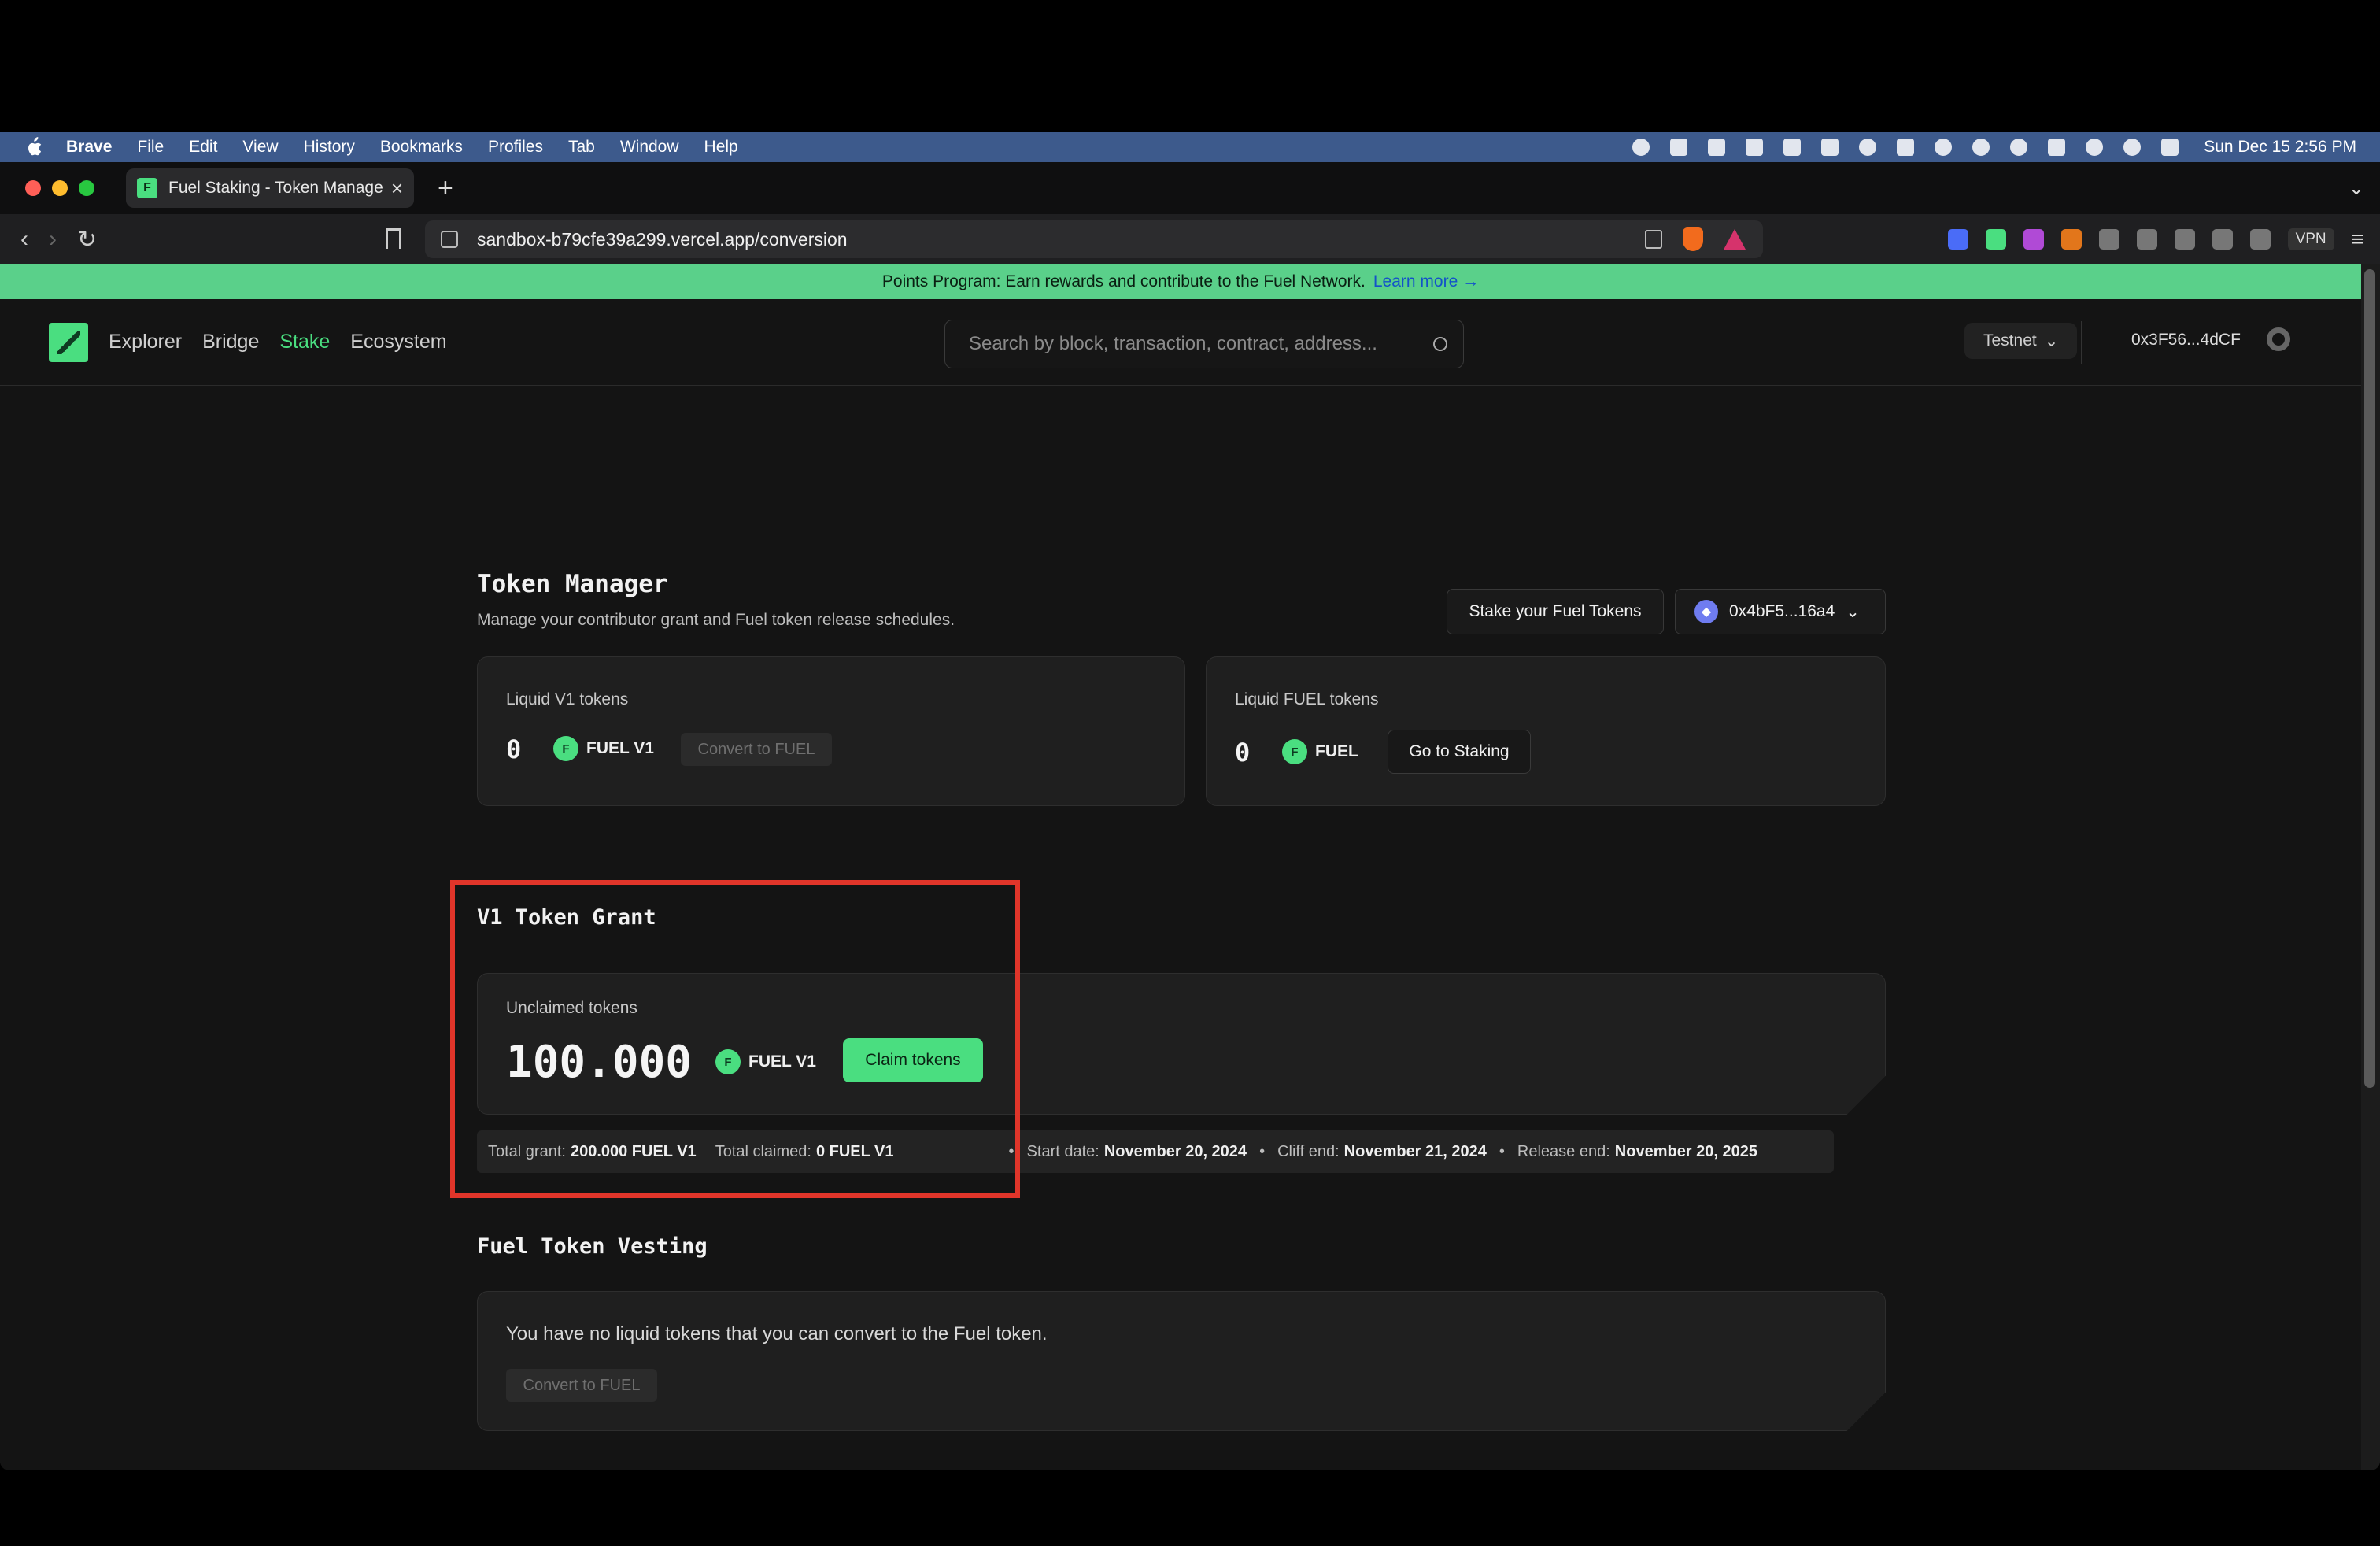 This screenshot has width=2380, height=1546. What do you see at coordinates (756, 749) in the screenshot?
I see `convert-to-fuel-button: Convert to FUEL` at bounding box center [756, 749].